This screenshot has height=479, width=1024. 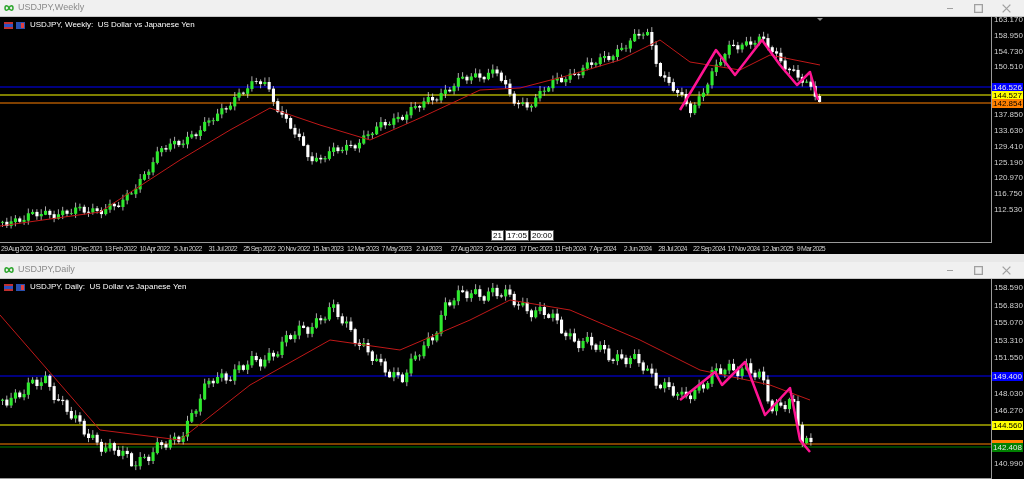 What do you see at coordinates (541, 235) in the screenshot?
I see `crosshair-label: 20:00` at bounding box center [541, 235].